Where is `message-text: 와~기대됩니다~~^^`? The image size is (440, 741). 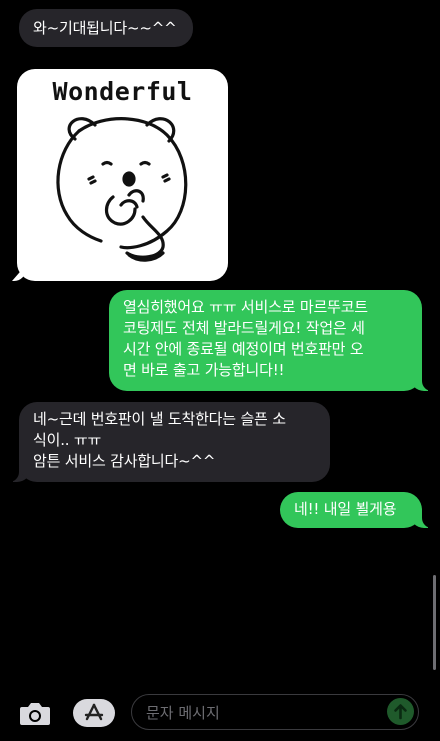 message-text: 와~기대됩니다~~^^ is located at coordinates (105, 28).